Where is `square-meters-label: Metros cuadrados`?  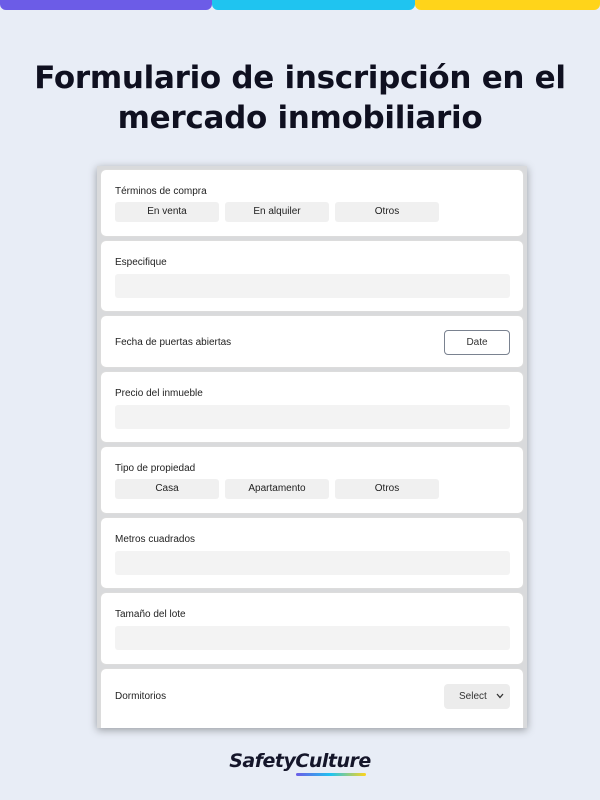 square-meters-label: Metros cuadrados is located at coordinates (155, 539).